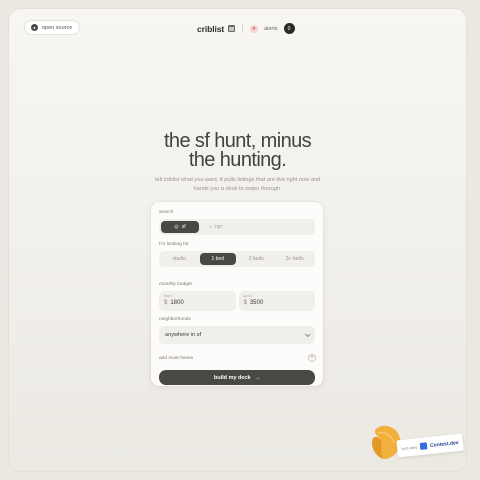  I want to click on bed-option-1-bed: 1 bed, so click(217, 259).